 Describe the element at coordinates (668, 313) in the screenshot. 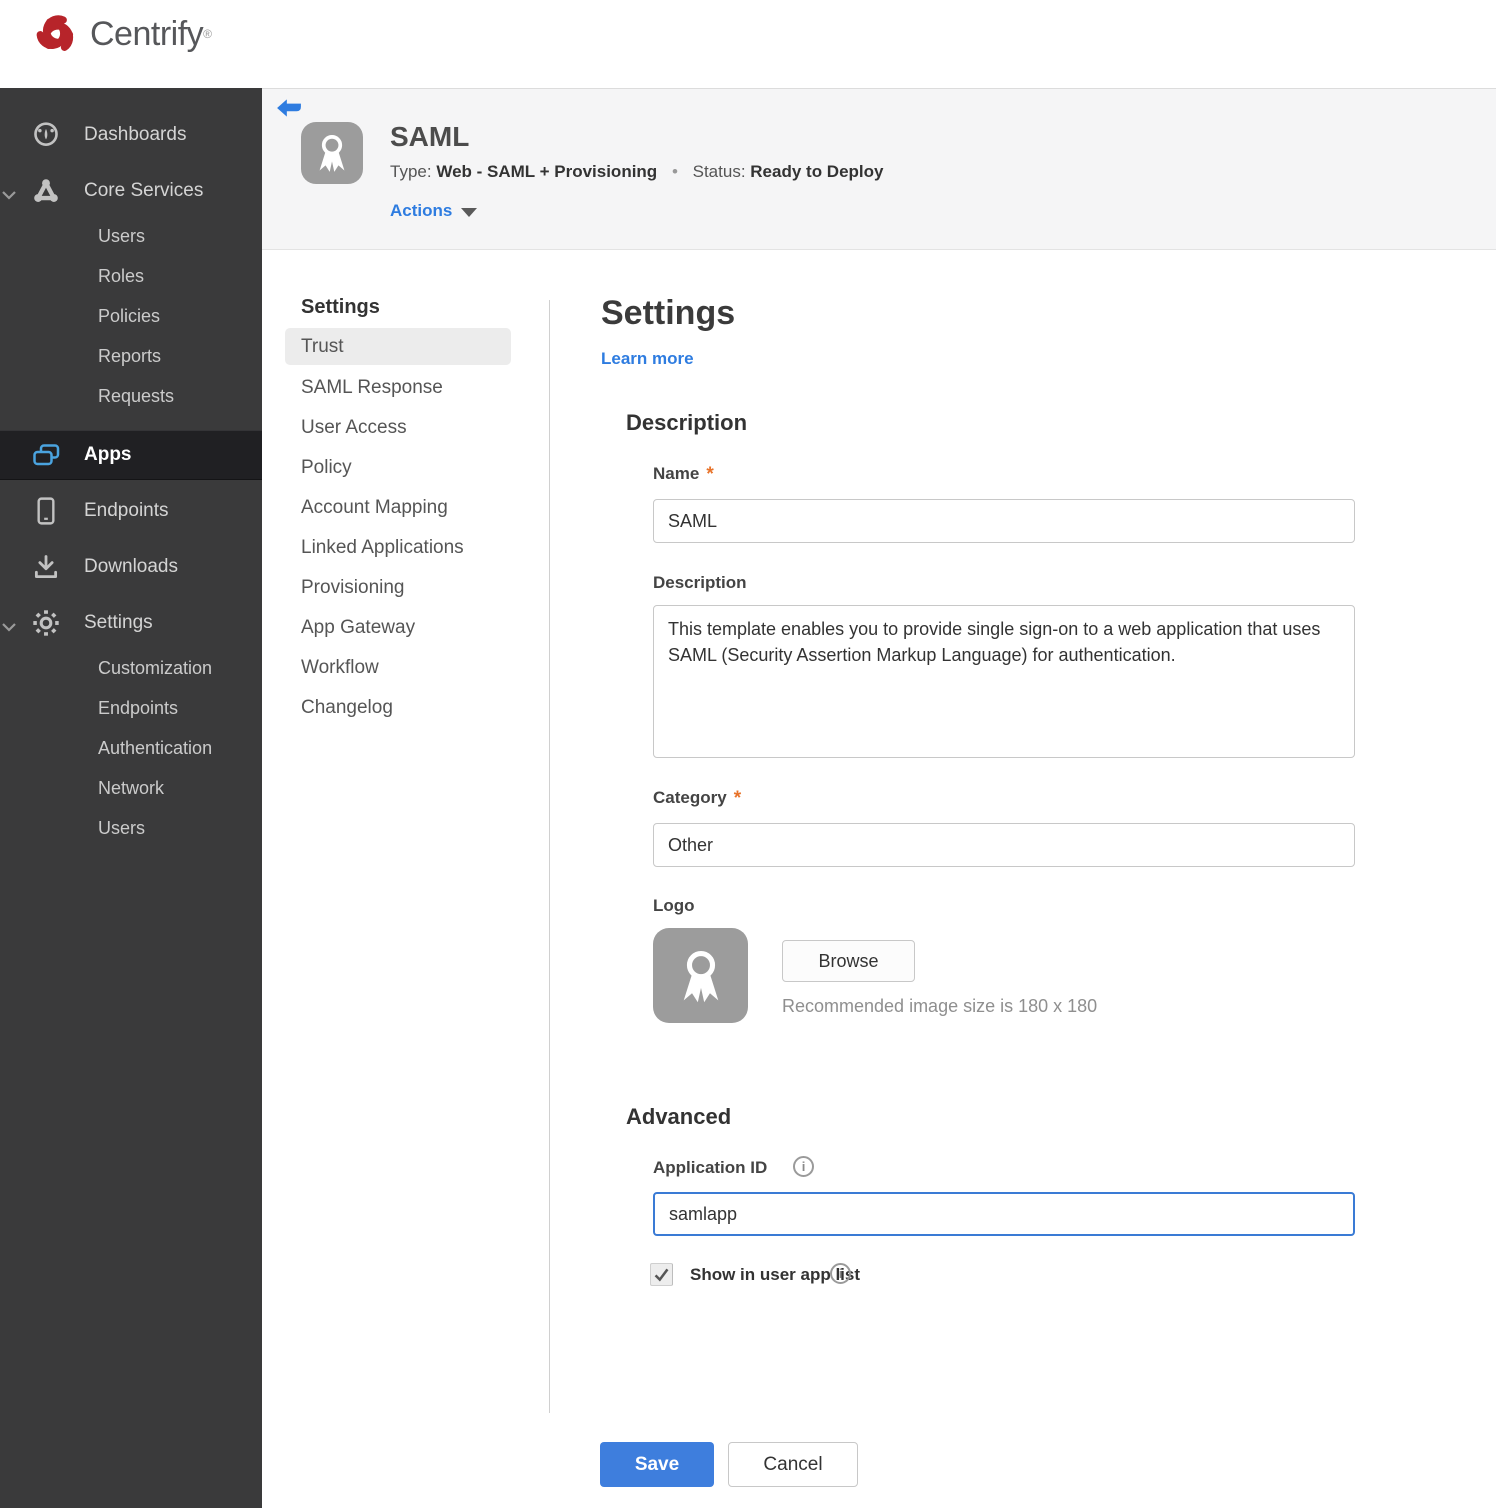

I see `page-title: Settings` at that location.